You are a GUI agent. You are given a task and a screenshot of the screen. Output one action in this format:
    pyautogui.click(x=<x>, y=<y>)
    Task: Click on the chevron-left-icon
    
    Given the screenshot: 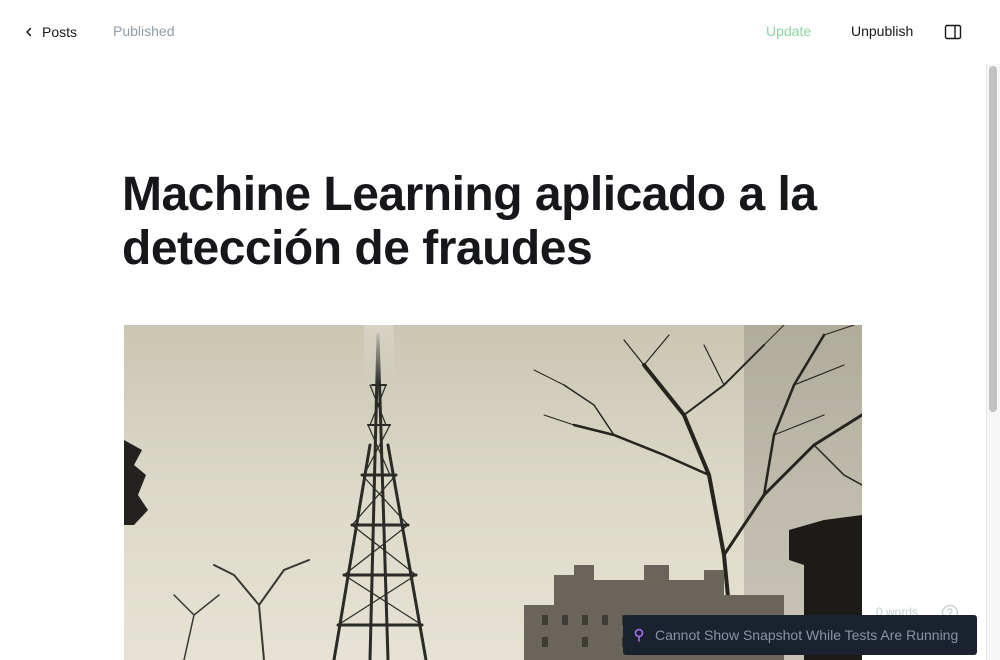 What is the action you would take?
    pyautogui.click(x=29, y=32)
    